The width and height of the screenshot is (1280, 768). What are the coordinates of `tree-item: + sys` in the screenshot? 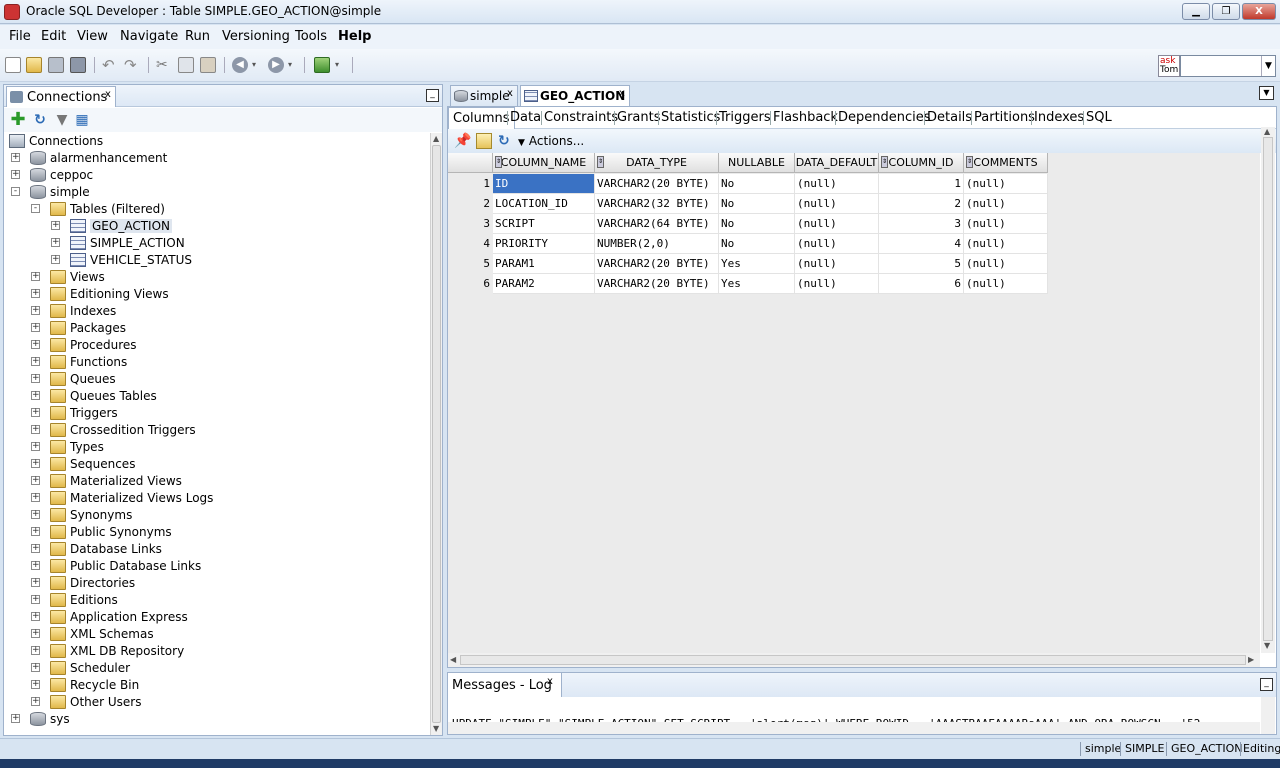 It's located at (214, 719).